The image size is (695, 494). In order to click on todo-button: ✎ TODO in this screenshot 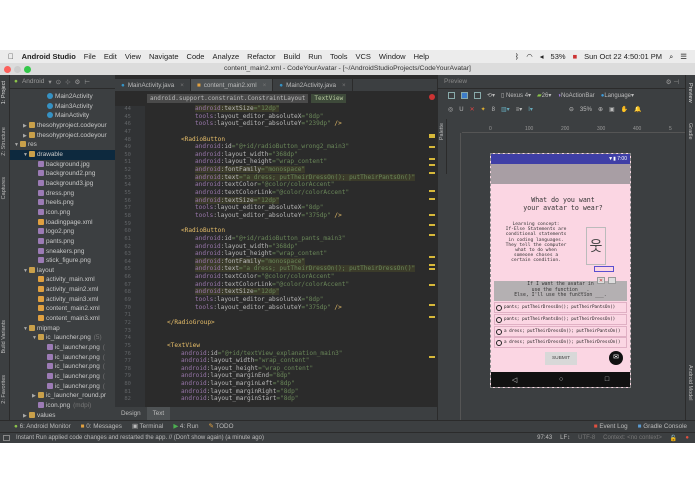, I will do `click(220, 426)`.